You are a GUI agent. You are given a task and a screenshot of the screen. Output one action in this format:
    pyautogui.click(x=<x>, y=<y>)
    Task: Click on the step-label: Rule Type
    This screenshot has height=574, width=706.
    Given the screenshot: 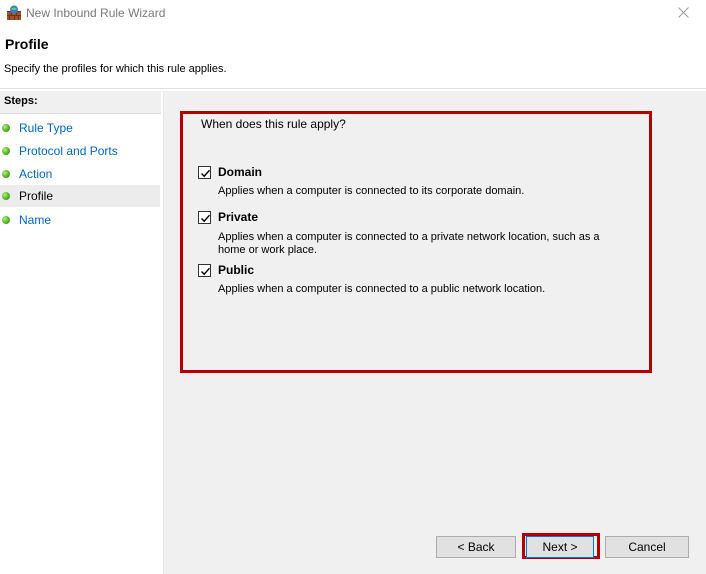 What is the action you would take?
    pyautogui.click(x=46, y=128)
    